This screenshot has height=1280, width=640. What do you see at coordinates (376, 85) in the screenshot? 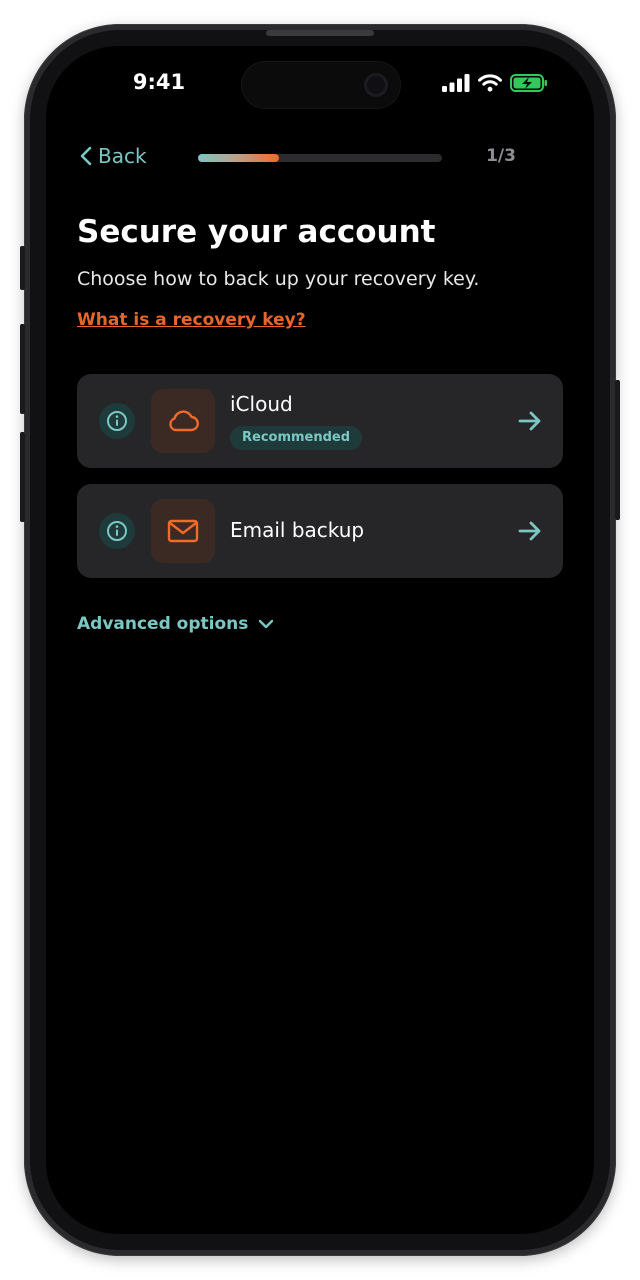
I see `front-camera-icon` at bounding box center [376, 85].